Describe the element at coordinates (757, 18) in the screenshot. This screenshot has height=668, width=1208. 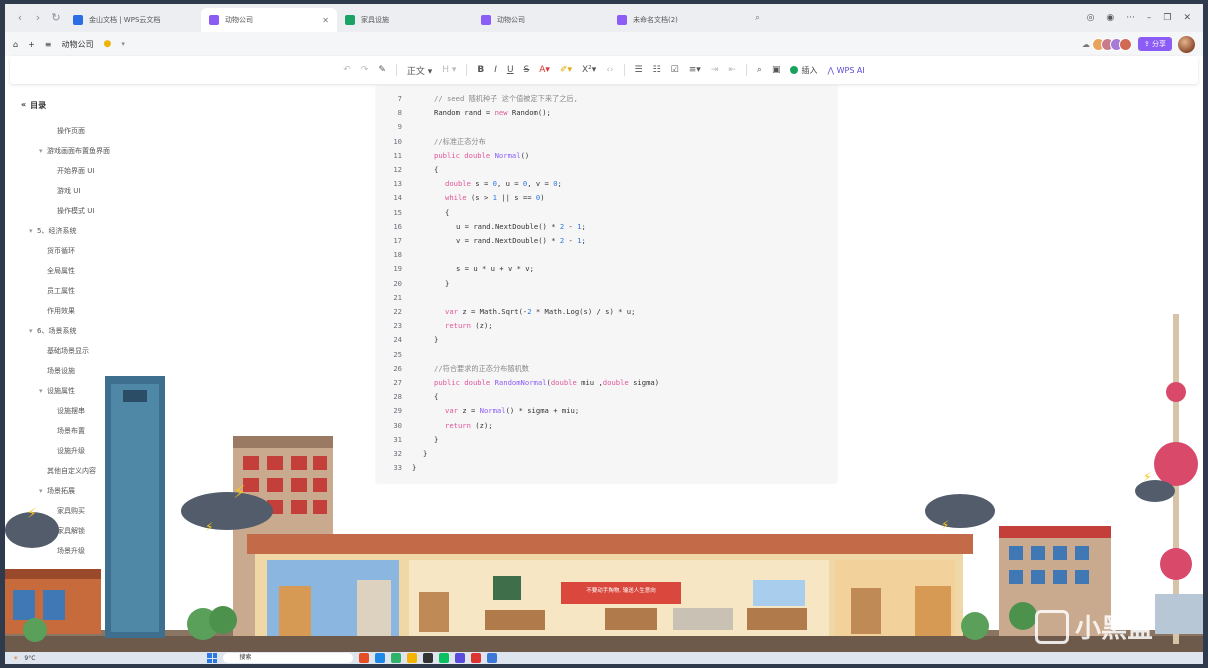
I see `tab-search-icon: ⌕` at that location.